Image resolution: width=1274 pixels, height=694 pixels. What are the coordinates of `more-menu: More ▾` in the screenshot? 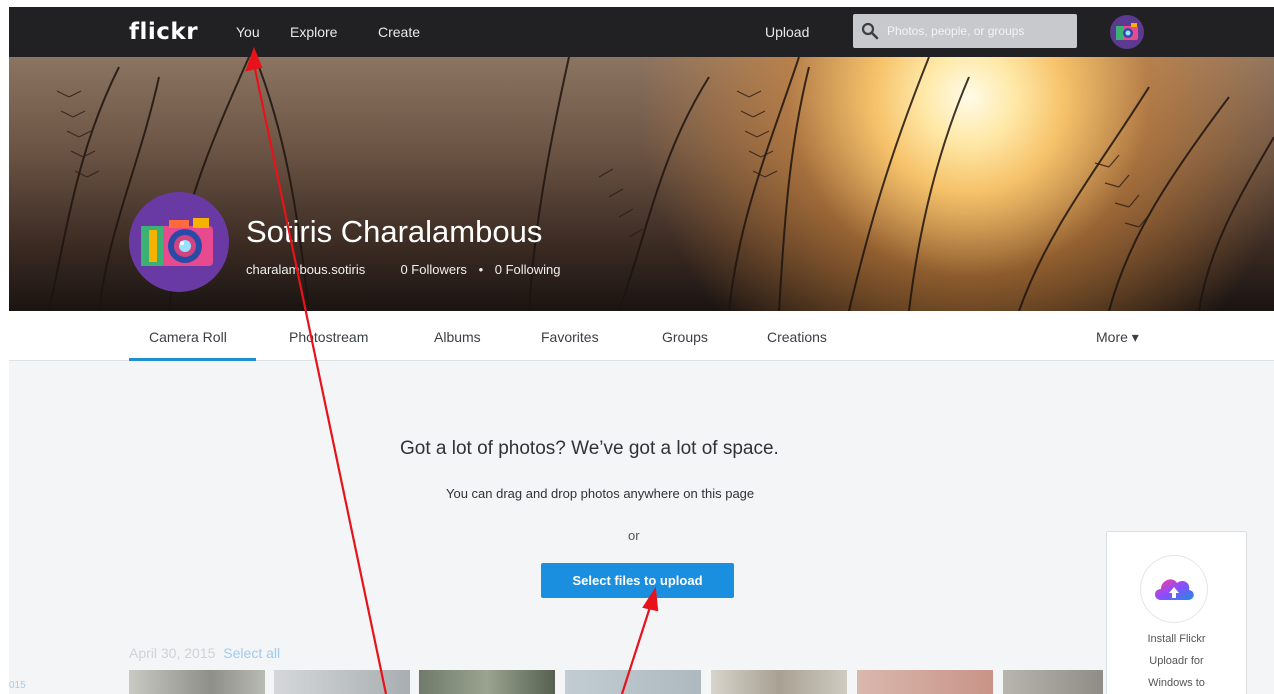 It's located at (1117, 337).